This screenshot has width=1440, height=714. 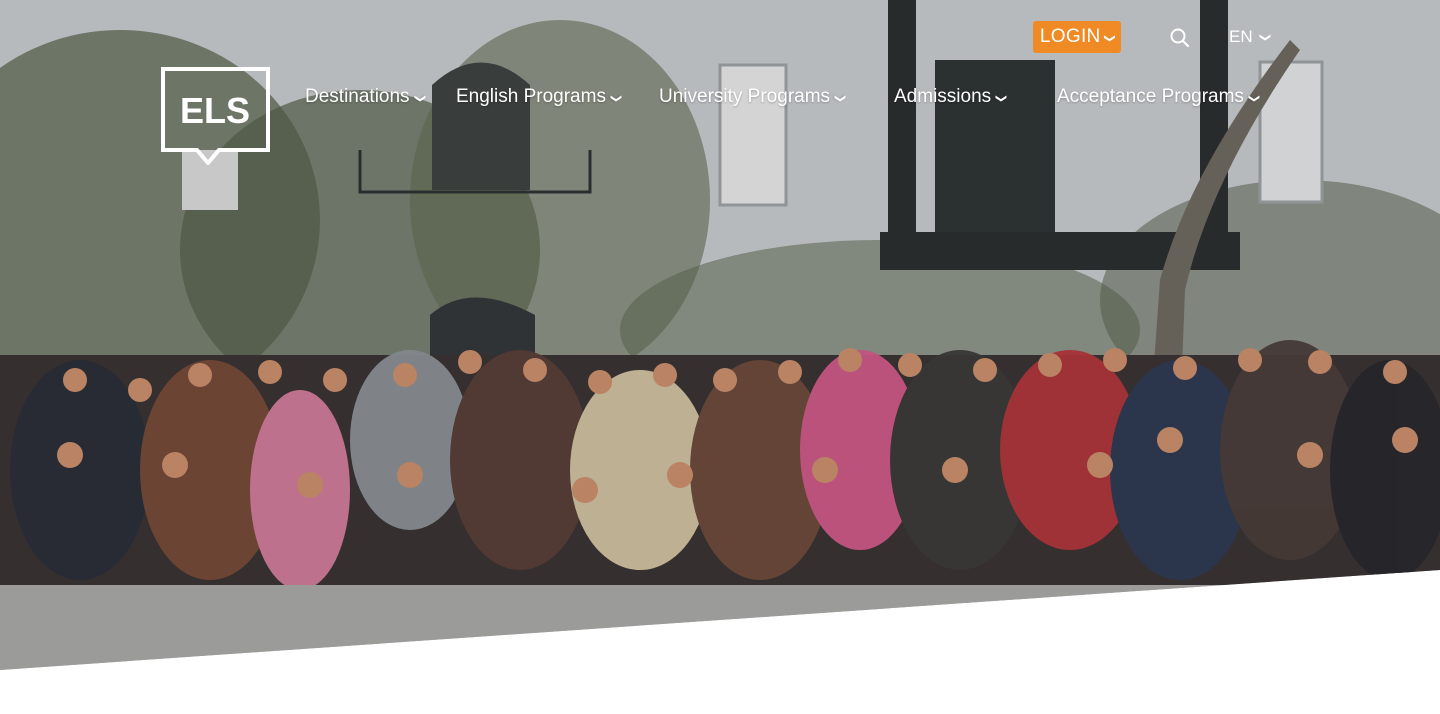 What do you see at coordinates (531, 96) in the screenshot?
I see `nav-item-label: English Programs` at bounding box center [531, 96].